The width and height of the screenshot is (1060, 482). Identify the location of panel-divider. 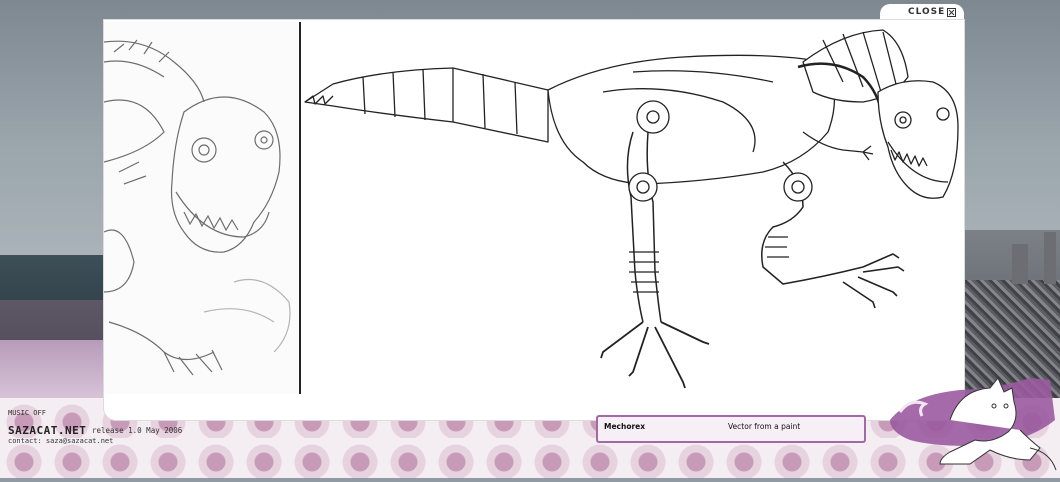
(300, 208).